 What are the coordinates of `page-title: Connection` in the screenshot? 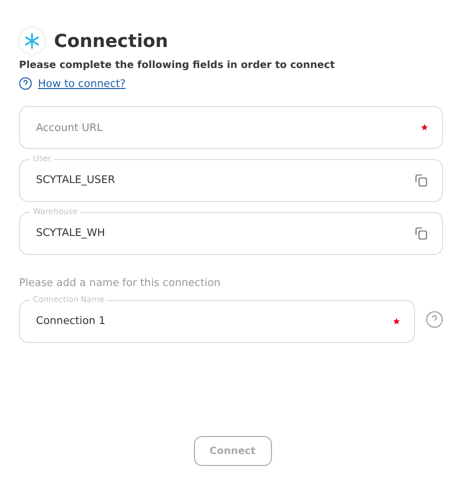 It's located at (111, 41).